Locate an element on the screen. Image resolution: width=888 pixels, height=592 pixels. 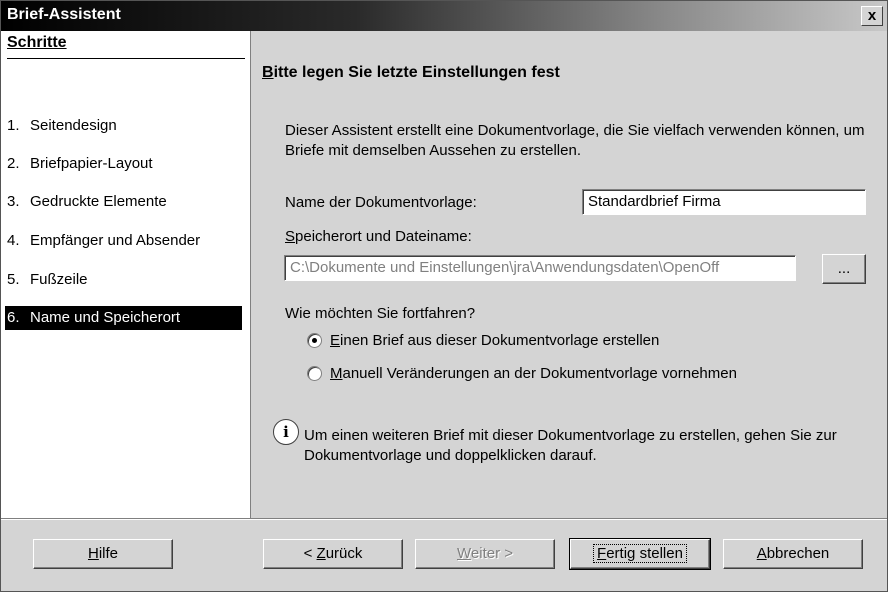
step-item-gedruckte-elemente: 3. Gedruckte Elemente is located at coordinates (123, 202).